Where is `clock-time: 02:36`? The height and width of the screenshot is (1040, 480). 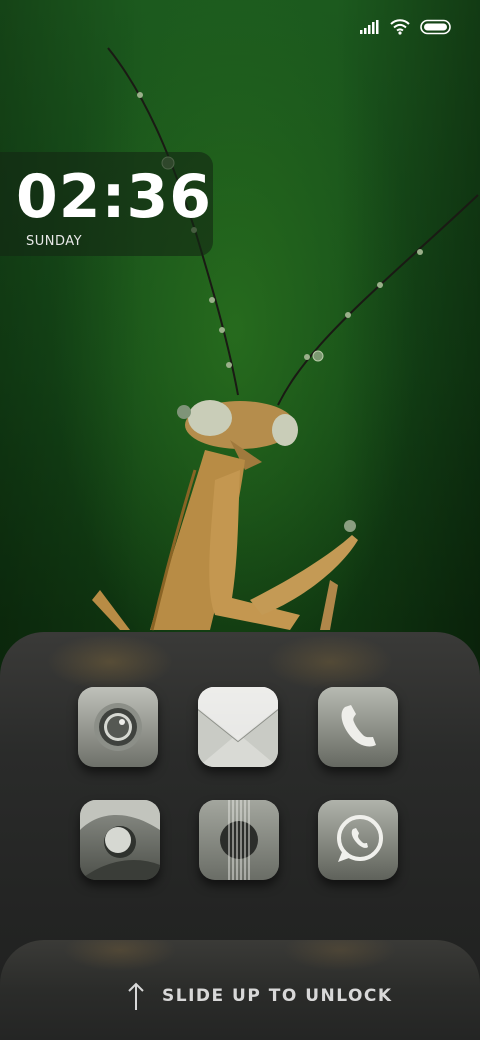
clock-time: 02:36 is located at coordinates (114, 197).